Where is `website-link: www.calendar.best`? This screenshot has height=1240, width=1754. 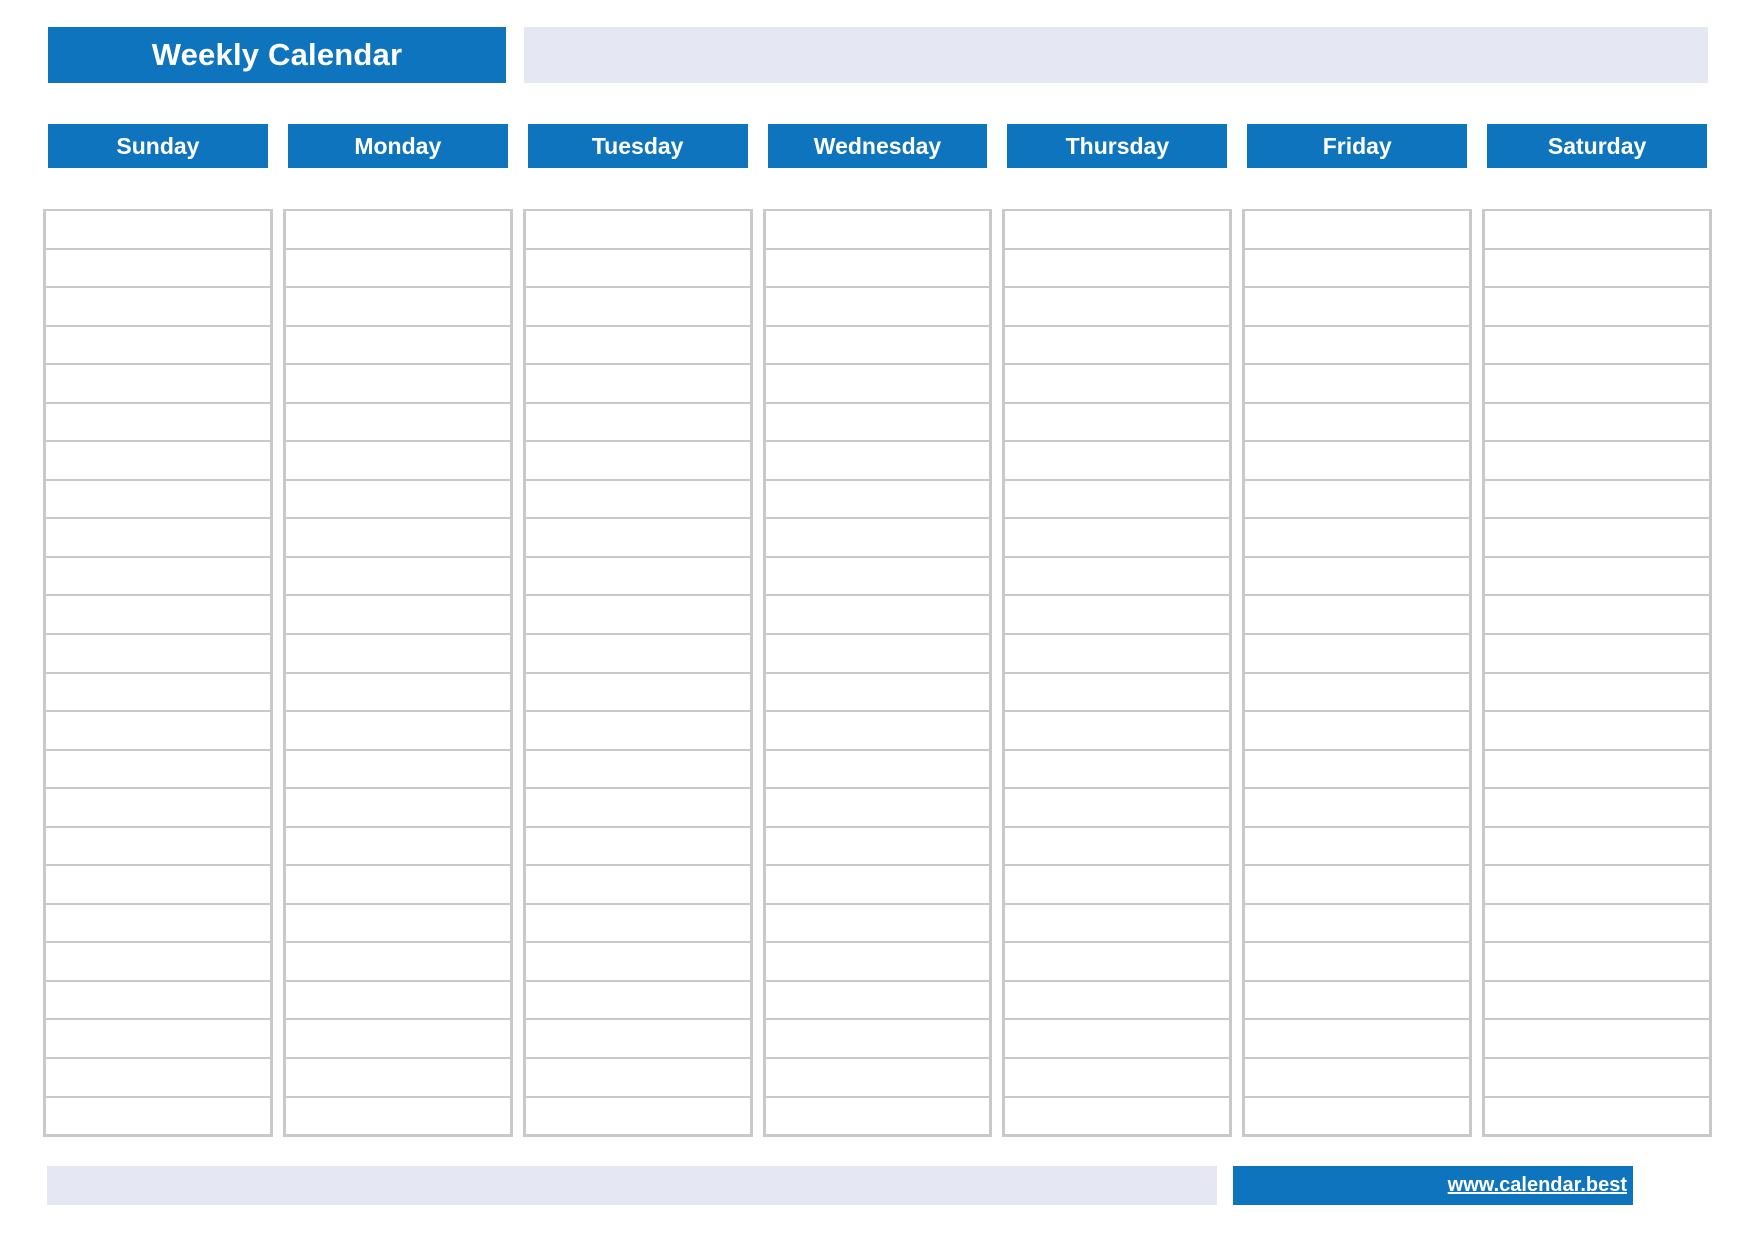
website-link: www.calendar.best is located at coordinates (1537, 1185).